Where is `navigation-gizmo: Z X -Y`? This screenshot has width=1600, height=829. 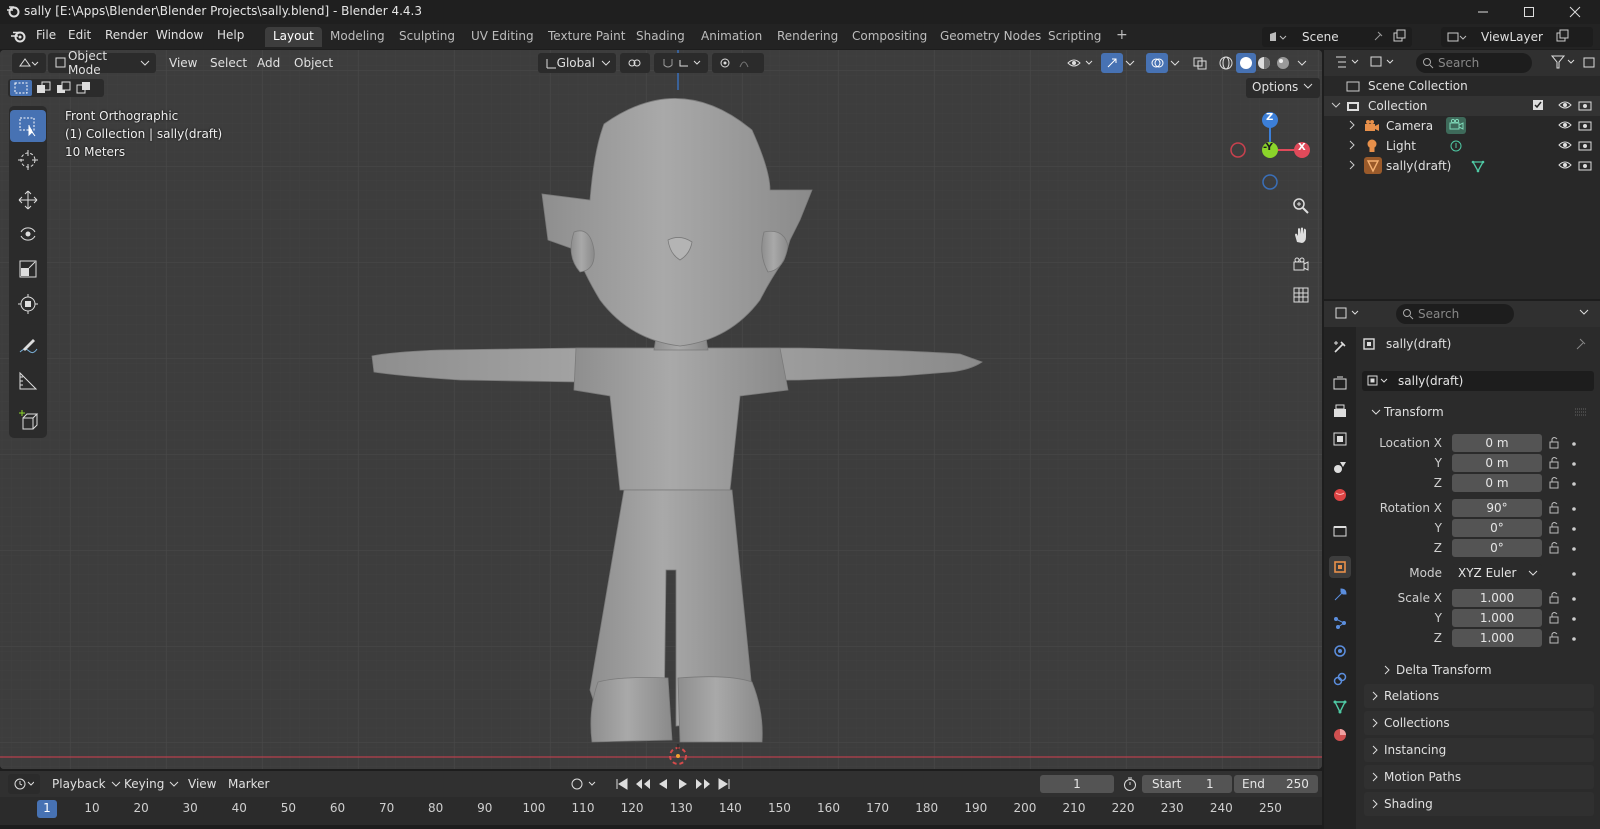 navigation-gizmo: Z X -Y is located at coordinates (1270, 150).